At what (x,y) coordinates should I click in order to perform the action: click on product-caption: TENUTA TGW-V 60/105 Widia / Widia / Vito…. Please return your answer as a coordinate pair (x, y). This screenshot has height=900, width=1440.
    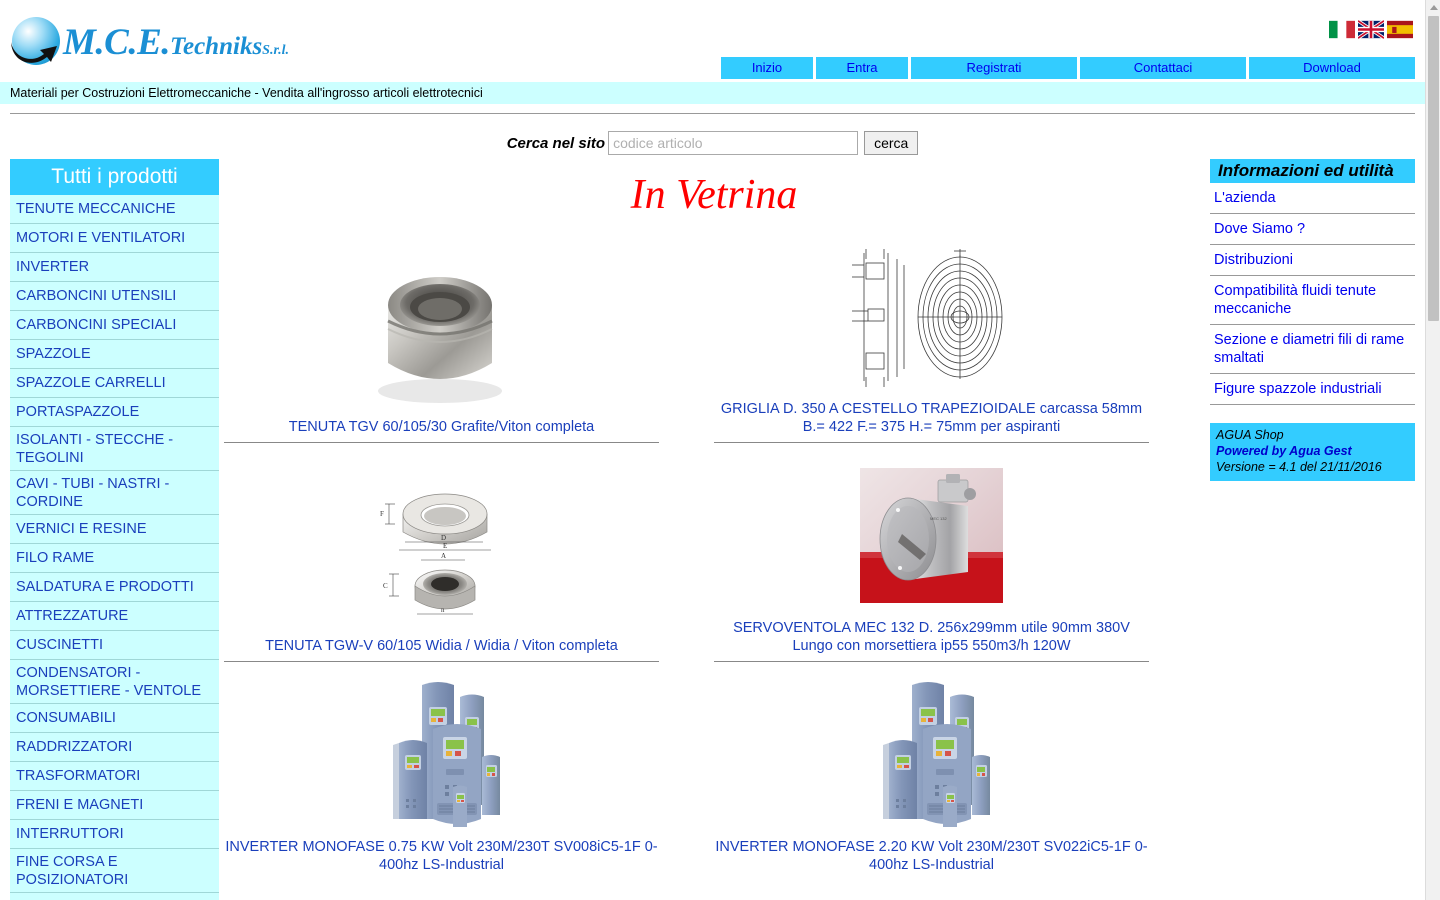
    Looking at the image, I should click on (441, 644).